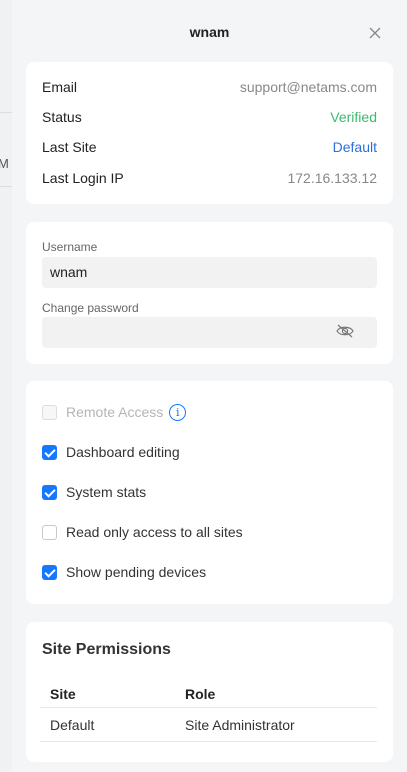 The height and width of the screenshot is (772, 407). I want to click on read-only-access-checkbox, so click(49, 532).